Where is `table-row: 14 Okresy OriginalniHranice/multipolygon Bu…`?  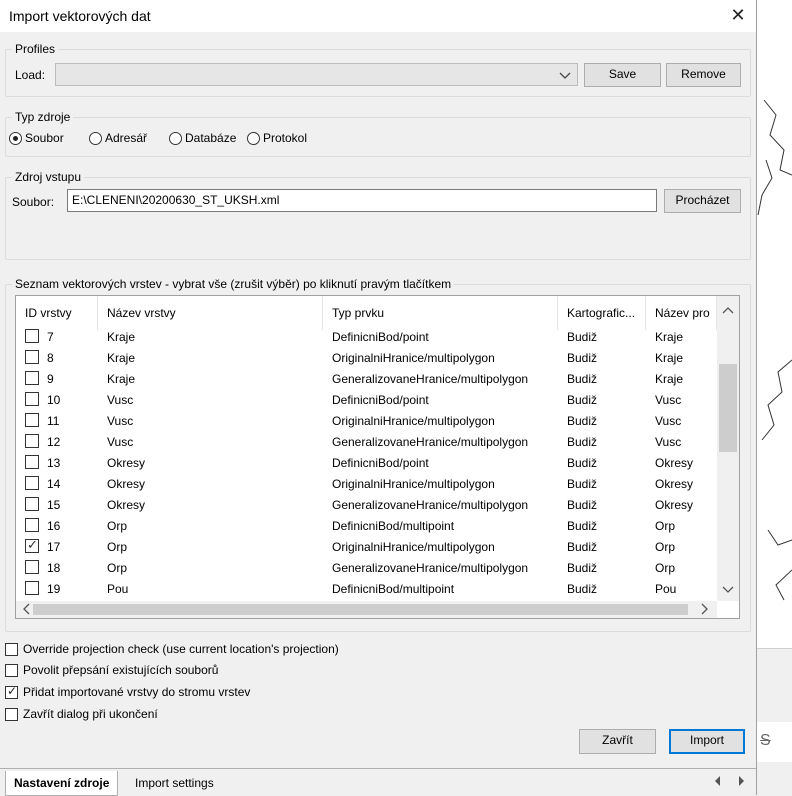
table-row: 14 Okresy OriginalniHranice/multipolygon Bu… is located at coordinates (366, 484).